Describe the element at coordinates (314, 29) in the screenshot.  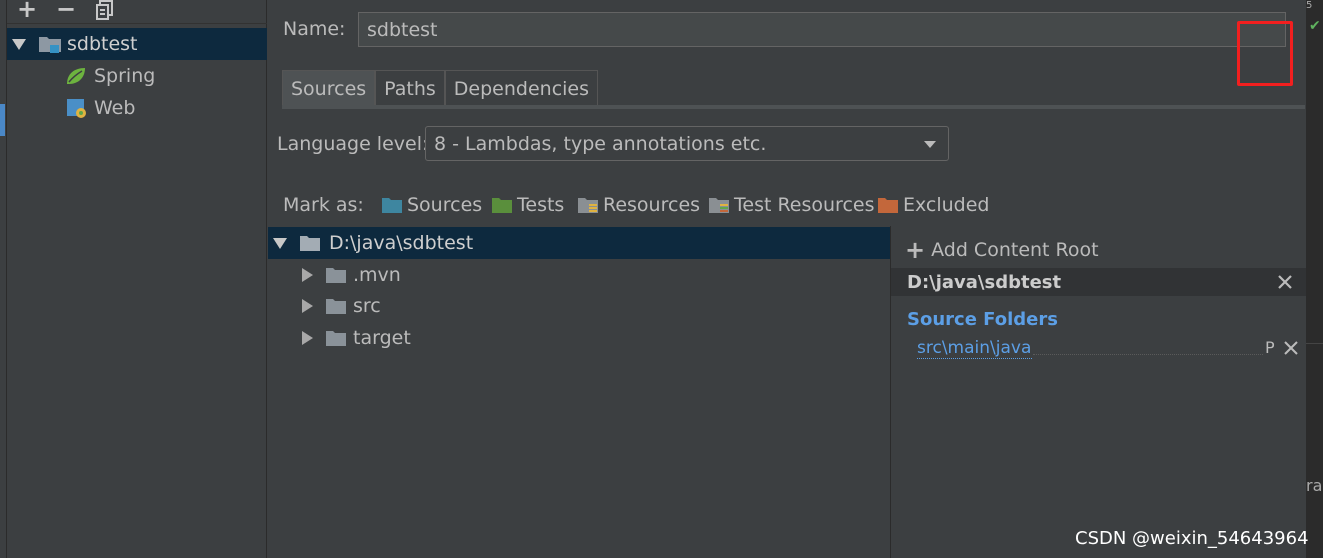
I see `name-label: Name:` at that location.